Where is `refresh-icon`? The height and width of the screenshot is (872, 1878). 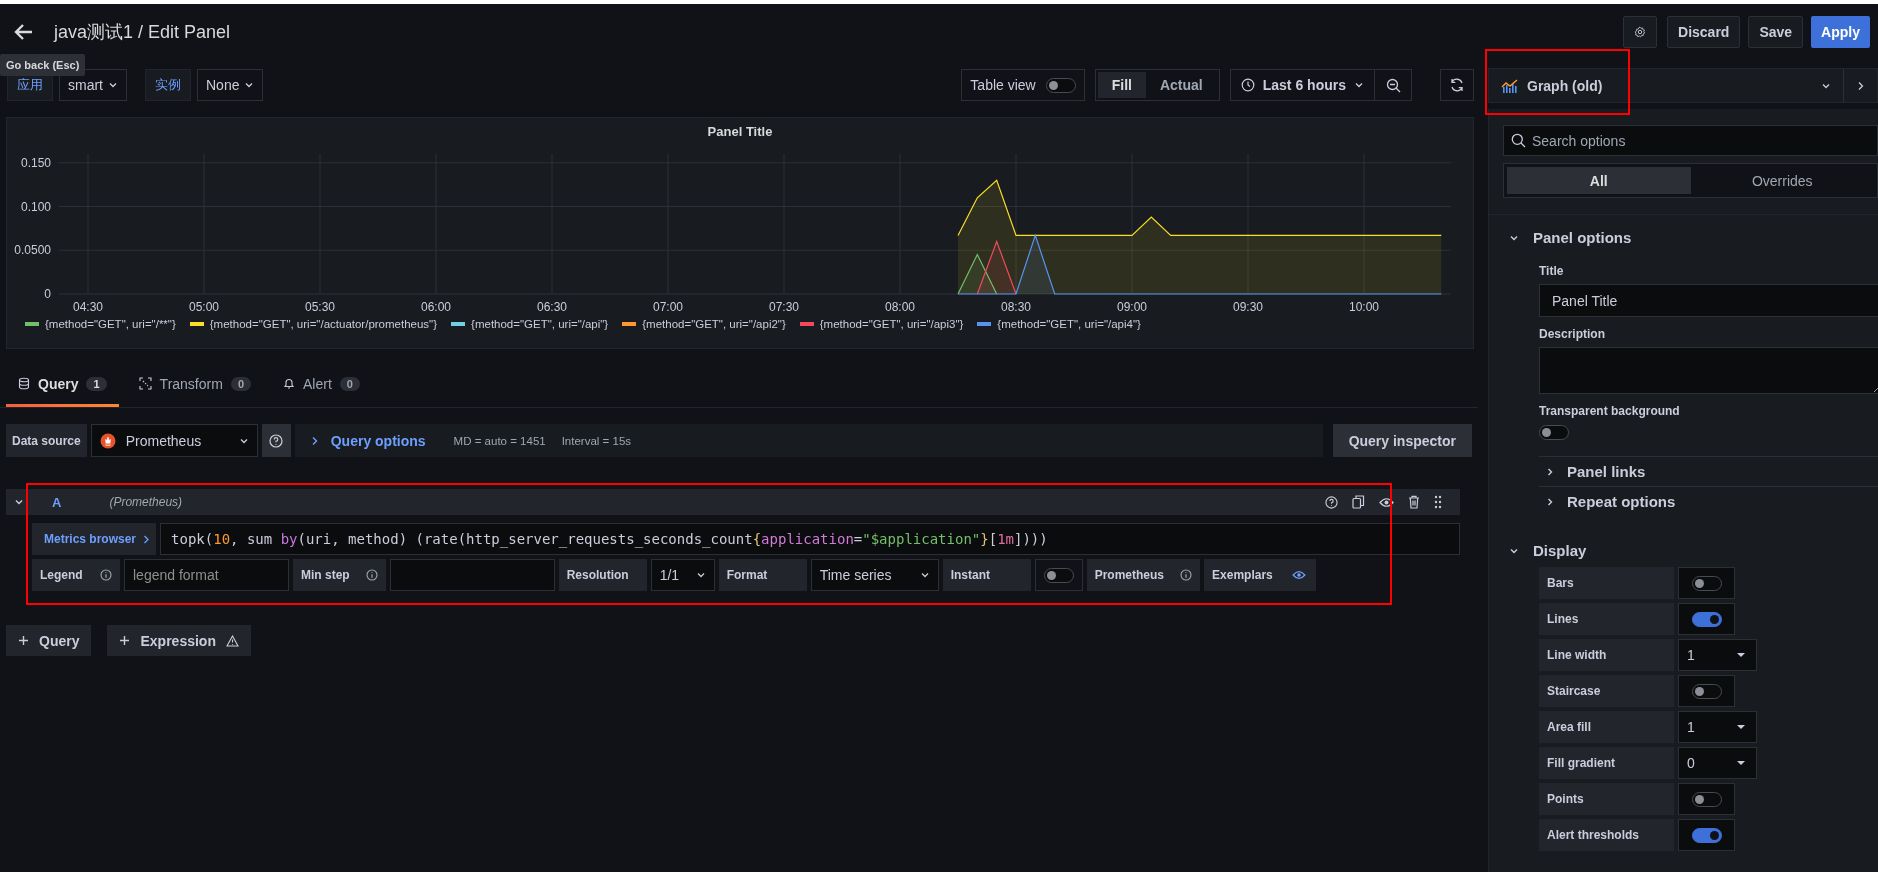 refresh-icon is located at coordinates (1457, 85).